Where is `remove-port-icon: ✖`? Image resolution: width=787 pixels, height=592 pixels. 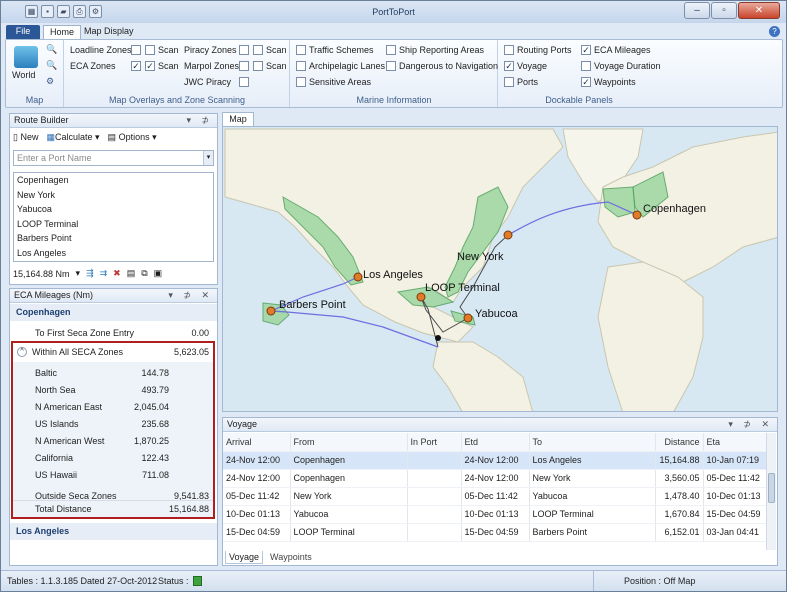 remove-port-icon: ✖ is located at coordinates (117, 273).